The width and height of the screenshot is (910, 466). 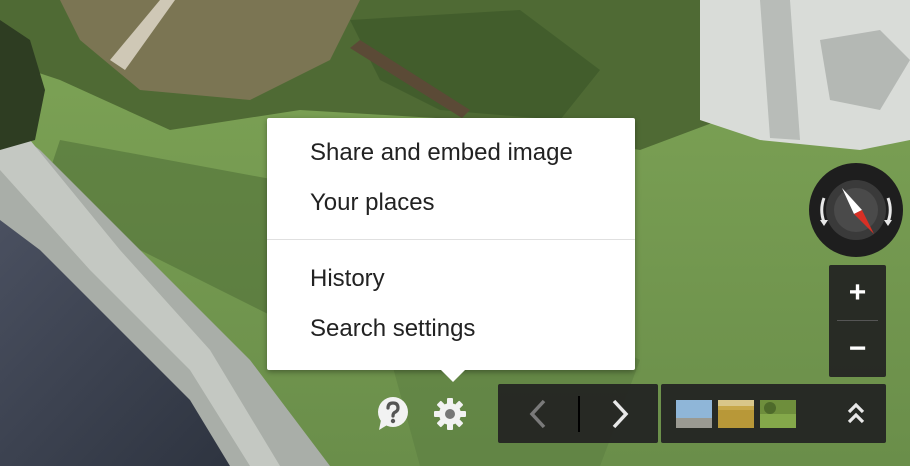 I want to click on gear-icon, so click(x=450, y=414).